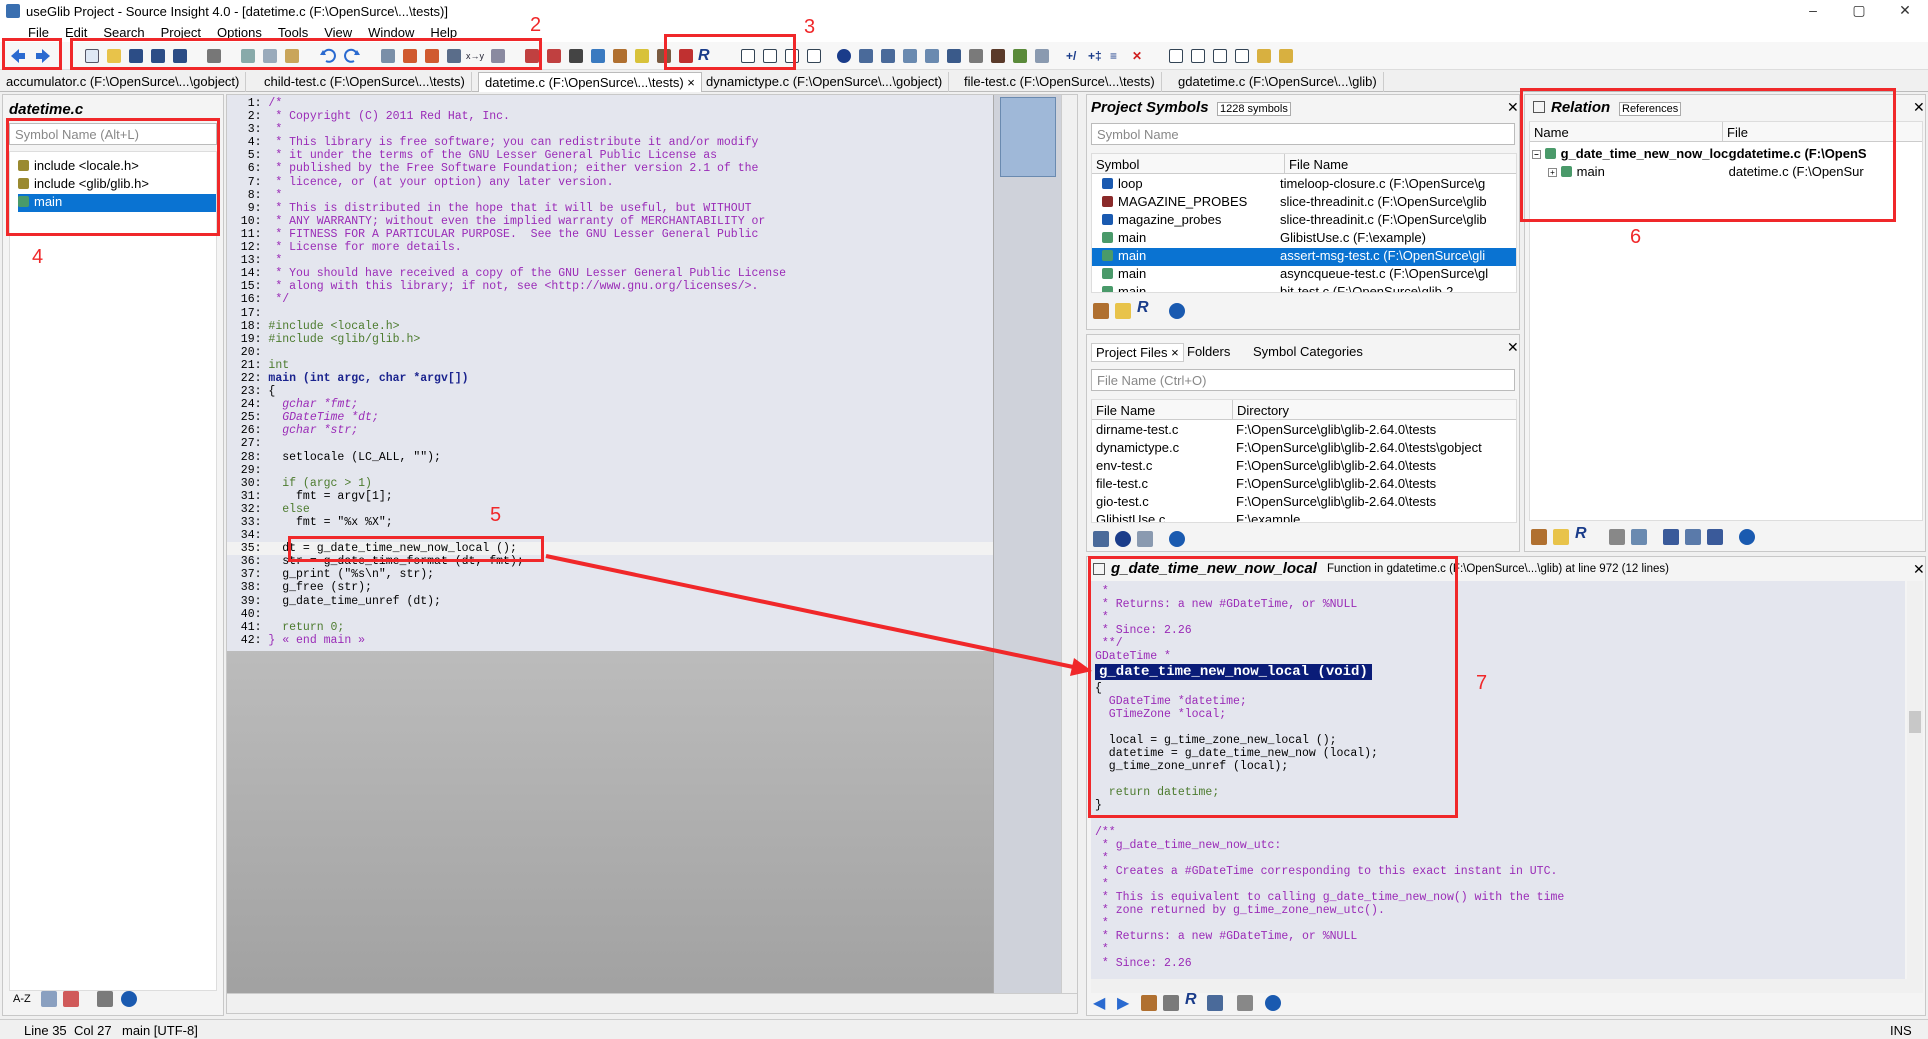  I want to click on annotation-arrow, so click(818, 615).